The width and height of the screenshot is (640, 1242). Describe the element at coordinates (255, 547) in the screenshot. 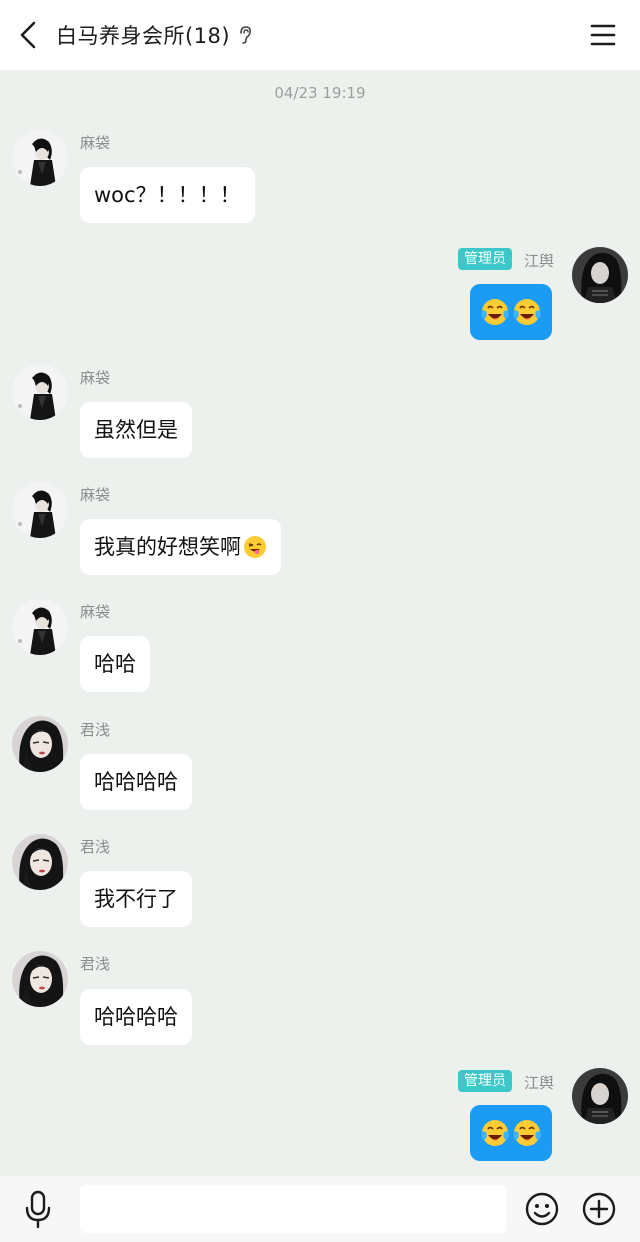

I see `tongue-wink-emoji-icon` at that location.